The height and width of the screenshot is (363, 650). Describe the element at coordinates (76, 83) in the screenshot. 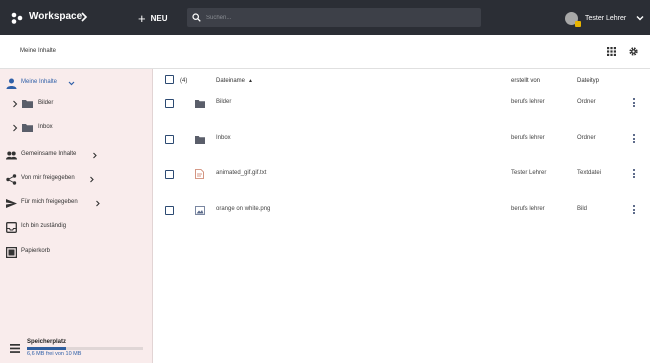

I see `sidebar-item-meine-inhalte: Meine Inhalte` at that location.